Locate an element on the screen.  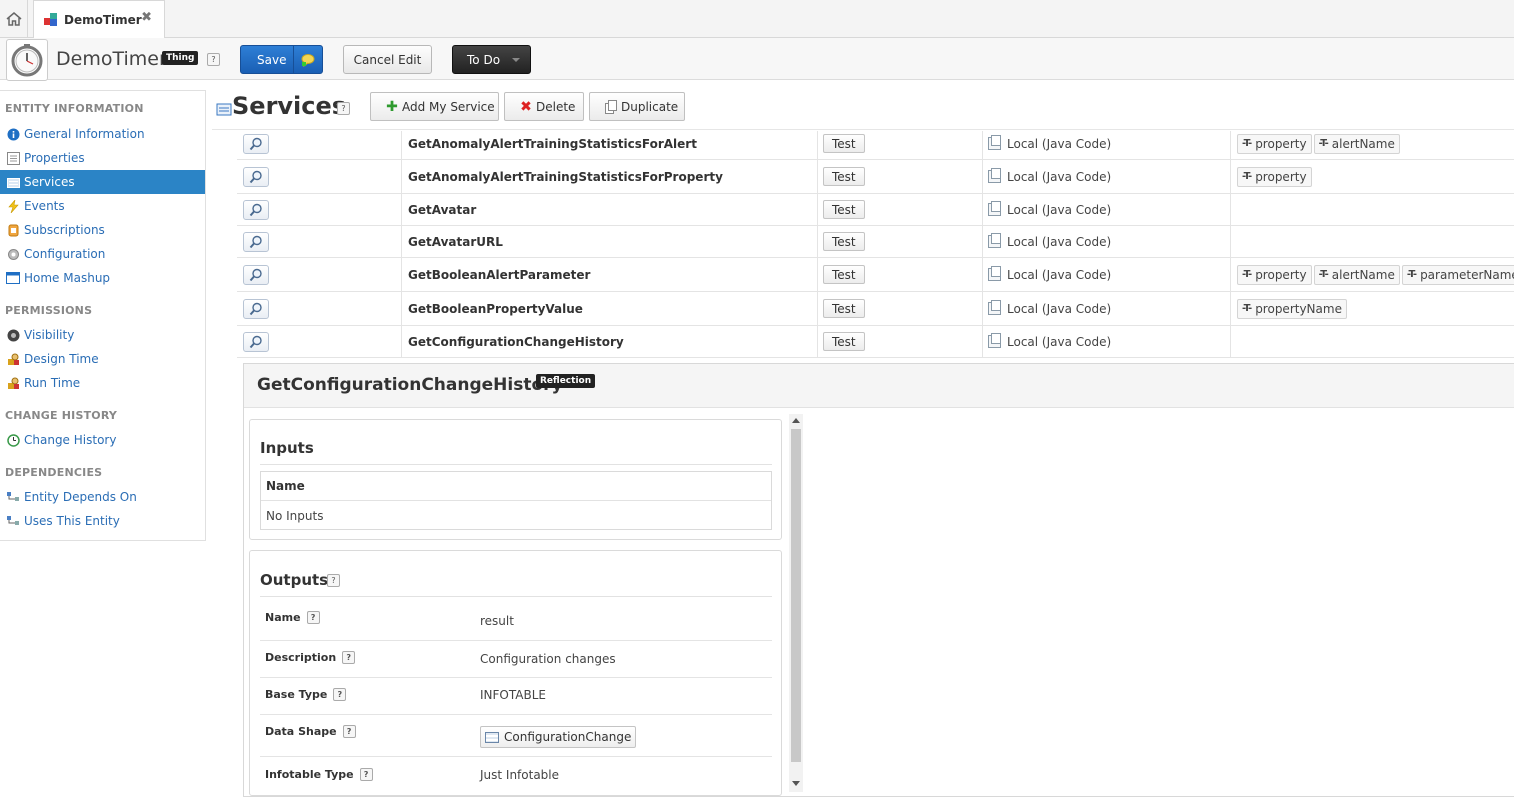
inputs-panel: Inputs Name No Inputs is located at coordinates (515, 479).